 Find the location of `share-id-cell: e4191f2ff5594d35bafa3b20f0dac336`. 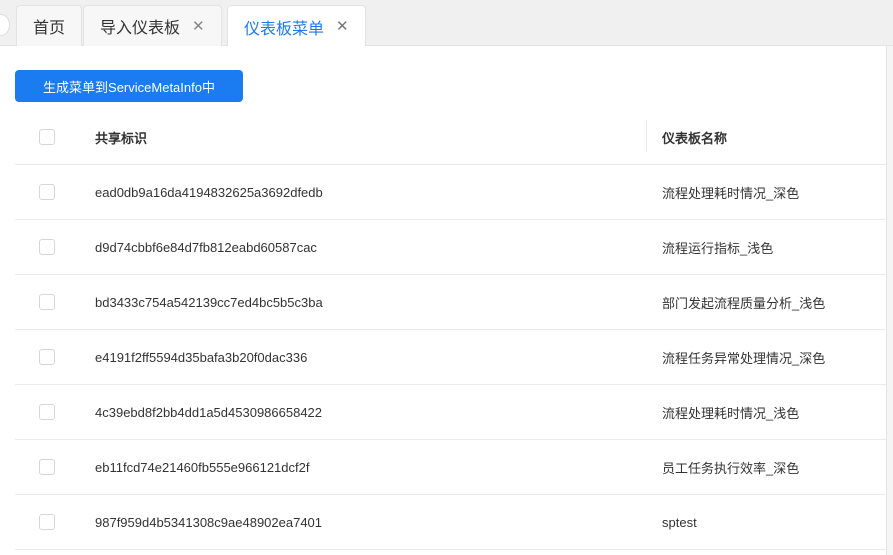

share-id-cell: e4191f2ff5594d35bafa3b20f0dac336 is located at coordinates (201, 357).